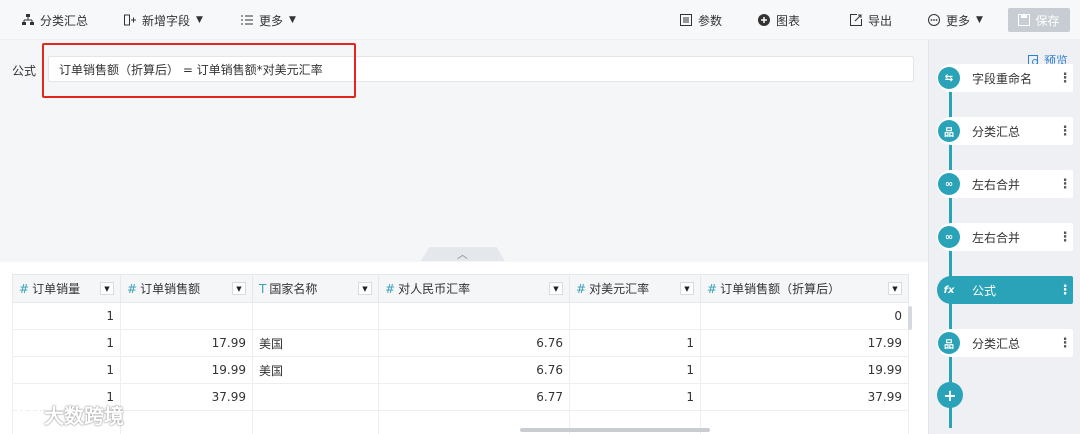  What do you see at coordinates (460, 422) in the screenshot?
I see `table-row` at bounding box center [460, 422].